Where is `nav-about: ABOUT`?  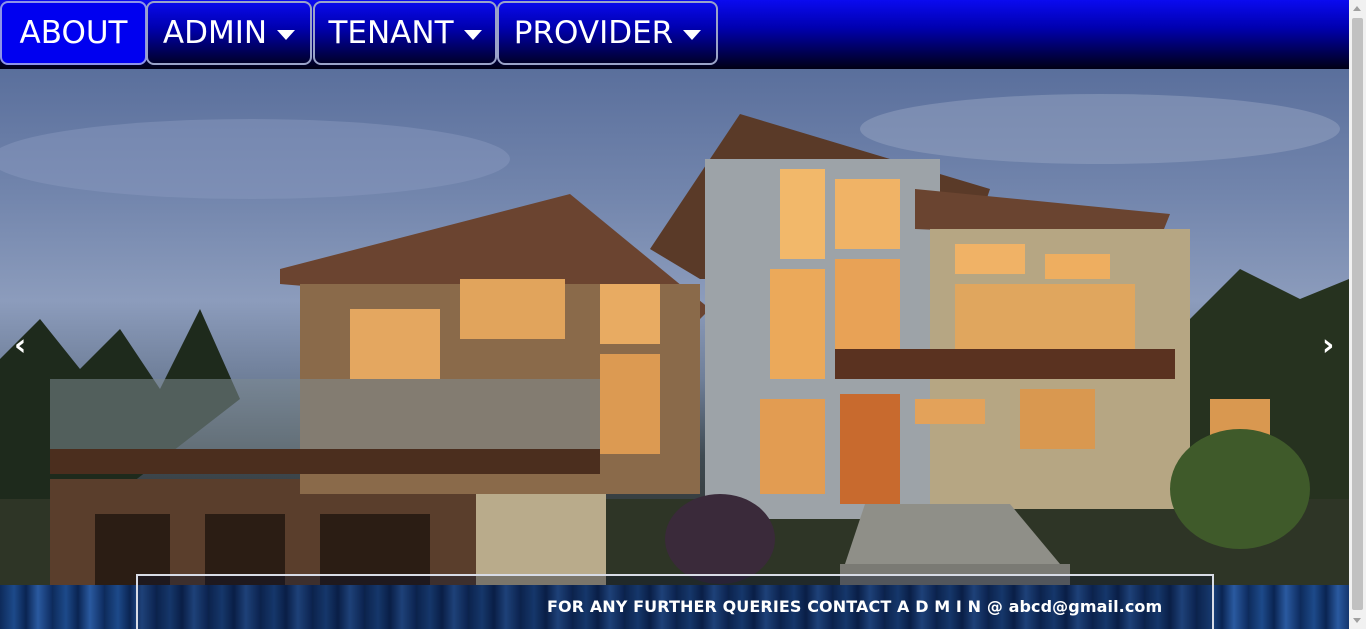
nav-about: ABOUT is located at coordinates (73, 33).